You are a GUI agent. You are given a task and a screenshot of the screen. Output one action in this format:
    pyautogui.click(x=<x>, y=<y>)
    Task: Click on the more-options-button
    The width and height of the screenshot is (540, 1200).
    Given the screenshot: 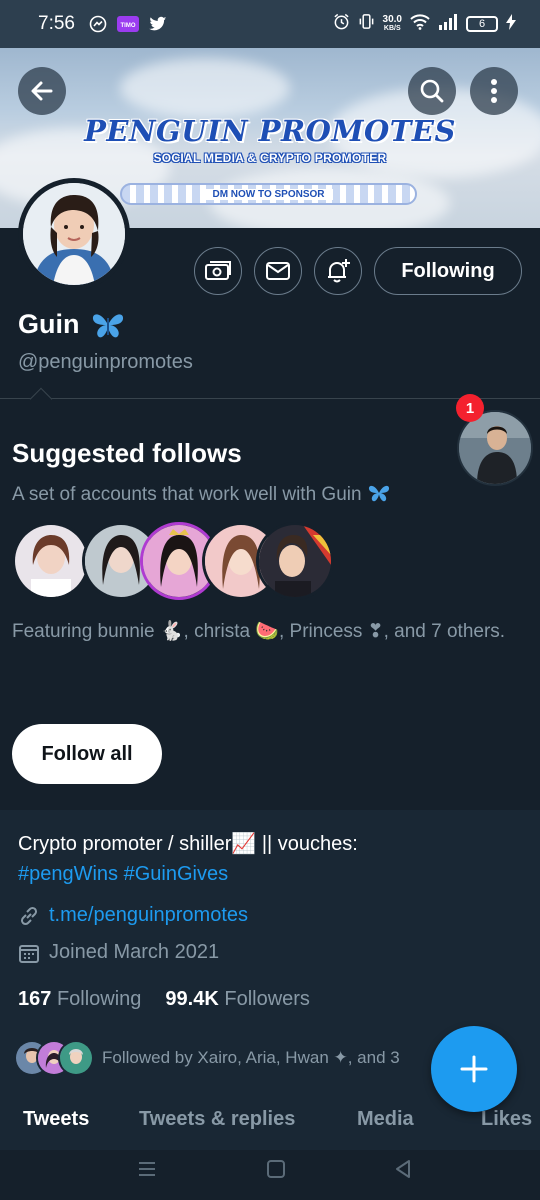 What is the action you would take?
    pyautogui.click(x=494, y=91)
    